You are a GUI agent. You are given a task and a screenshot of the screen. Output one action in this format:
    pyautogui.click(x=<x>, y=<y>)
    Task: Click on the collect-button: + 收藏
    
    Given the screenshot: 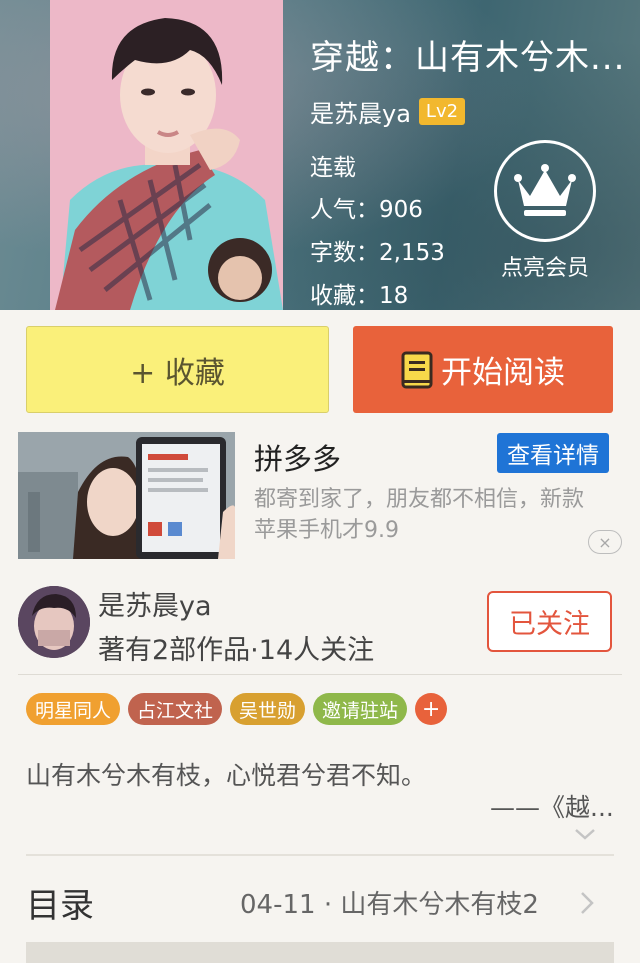 What is the action you would take?
    pyautogui.click(x=177, y=369)
    